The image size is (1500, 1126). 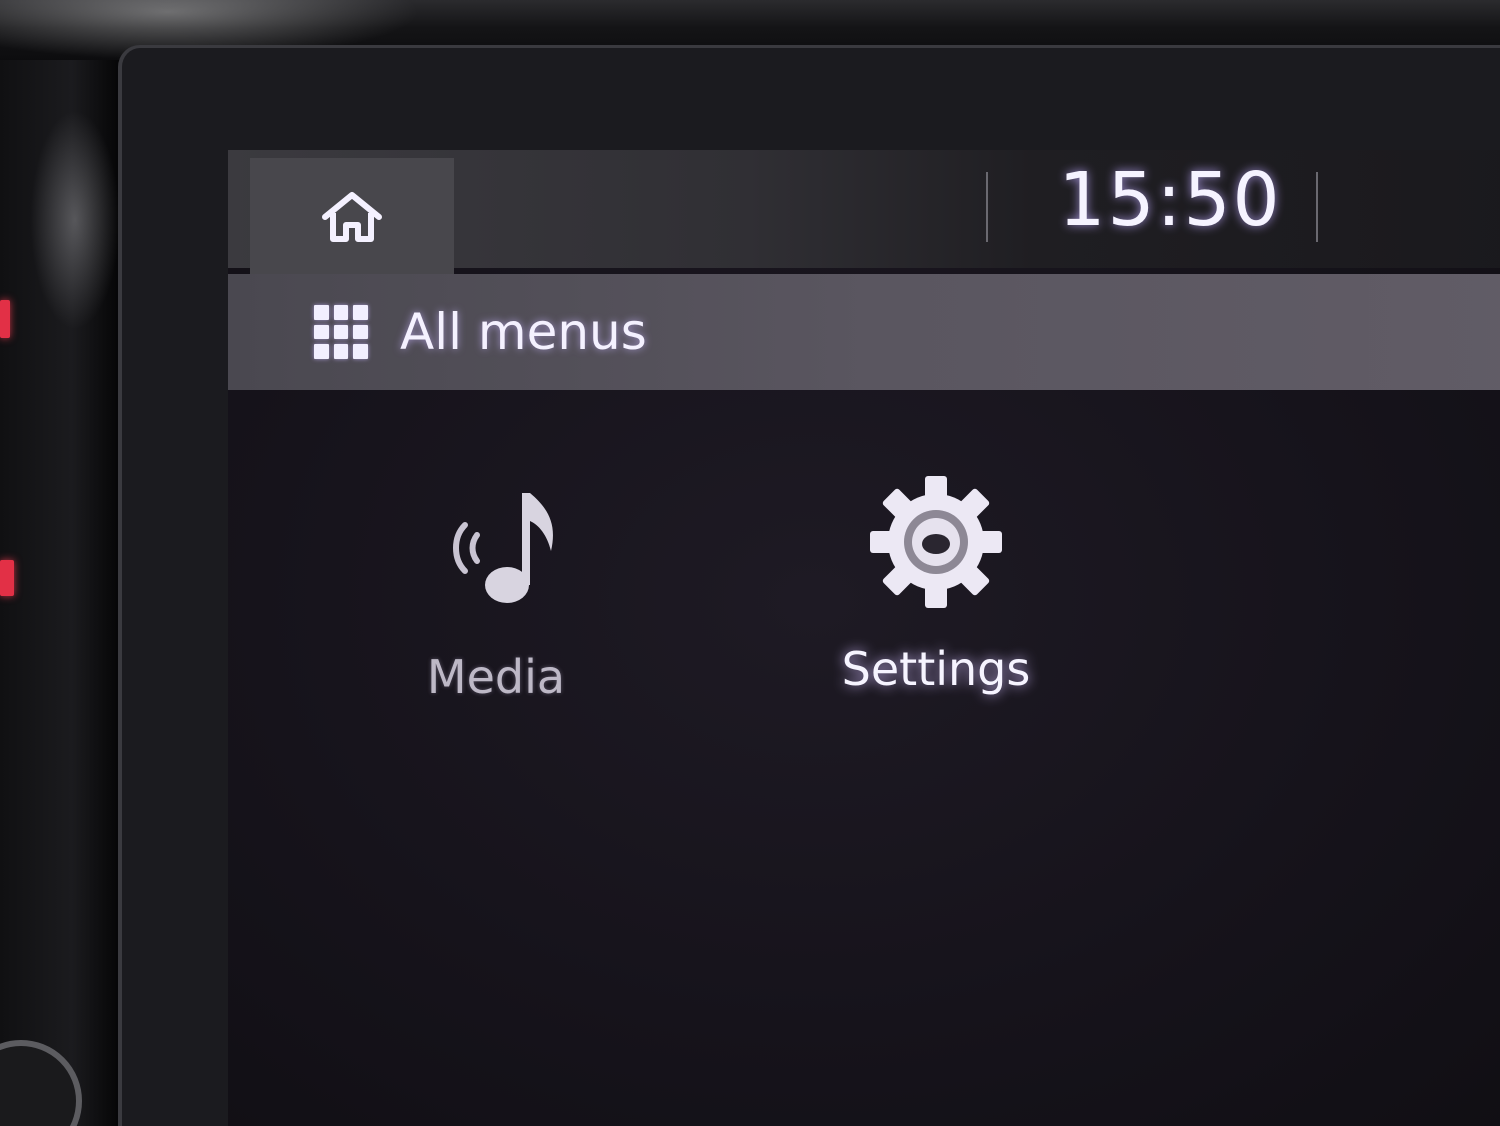 I want to click on status-bar: 15:50, so click(x=864, y=213).